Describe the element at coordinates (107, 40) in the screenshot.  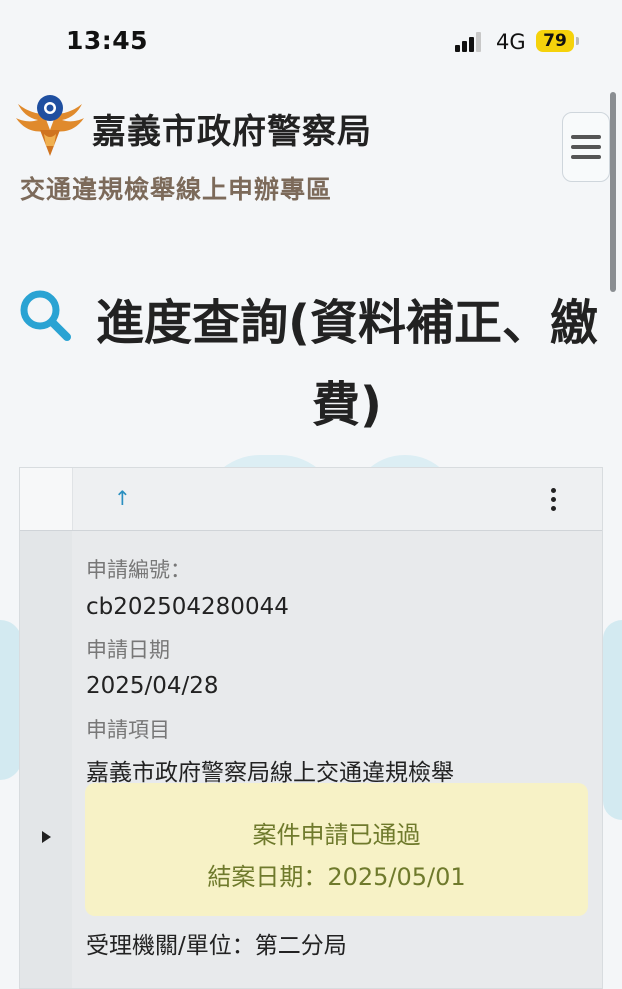
I see `status-time: 13:45` at that location.